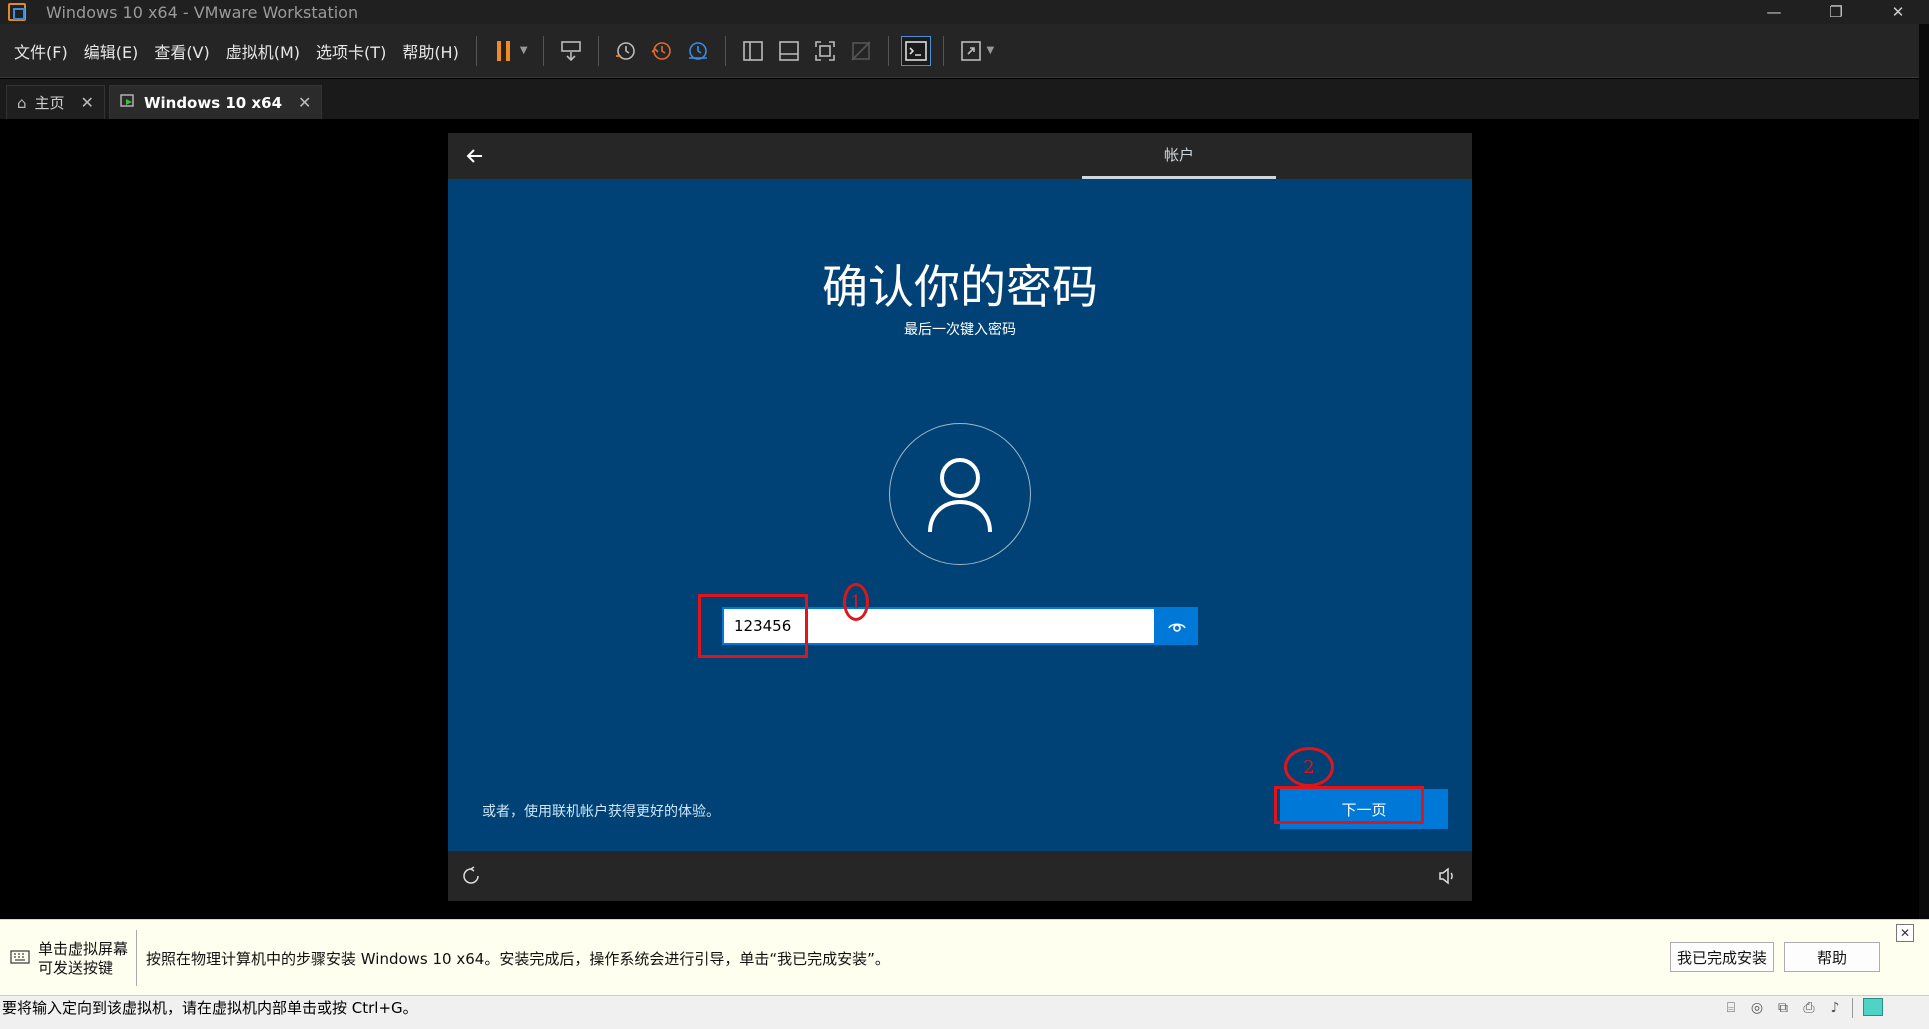 This screenshot has width=1929, height=1029. What do you see at coordinates (1774, 12) in the screenshot?
I see `minimize-button: —` at bounding box center [1774, 12].